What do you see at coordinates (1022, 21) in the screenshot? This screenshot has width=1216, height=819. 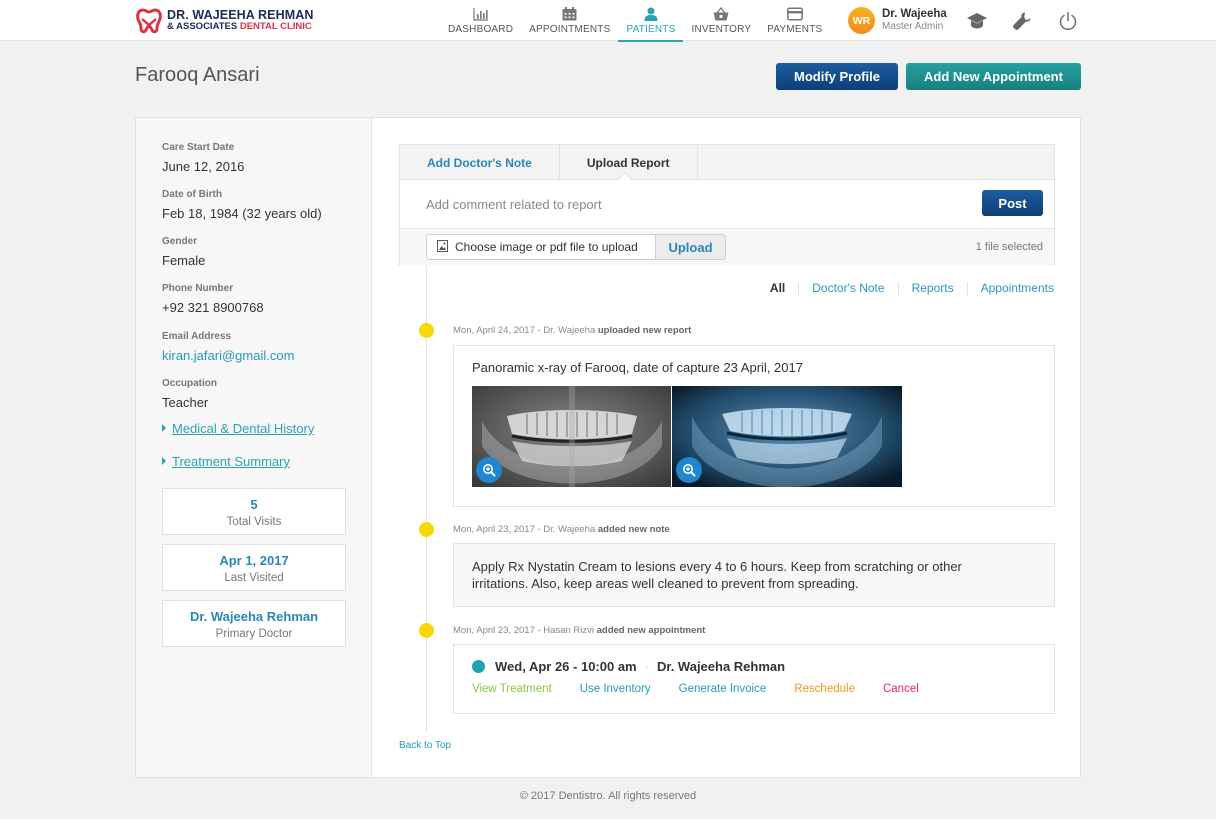 I see `wrench-icon` at bounding box center [1022, 21].